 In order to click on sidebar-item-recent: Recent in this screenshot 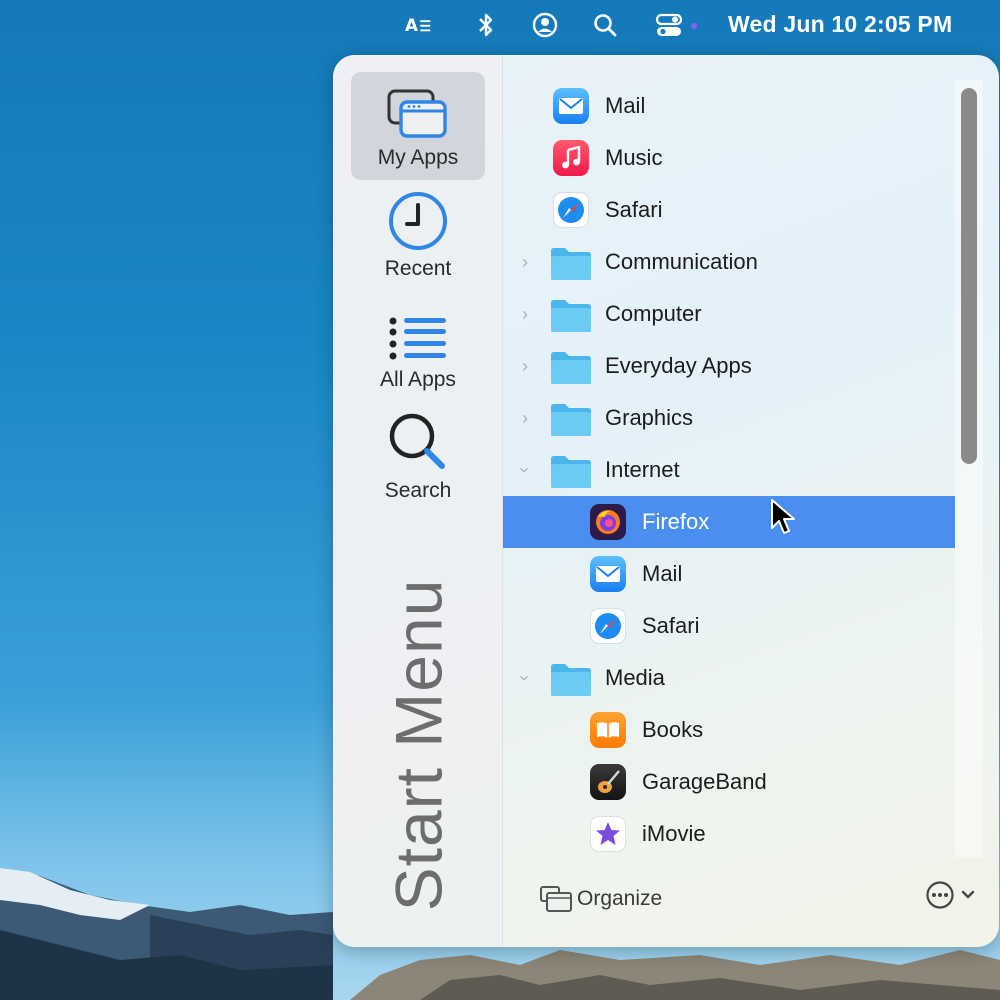, I will do `click(418, 237)`.